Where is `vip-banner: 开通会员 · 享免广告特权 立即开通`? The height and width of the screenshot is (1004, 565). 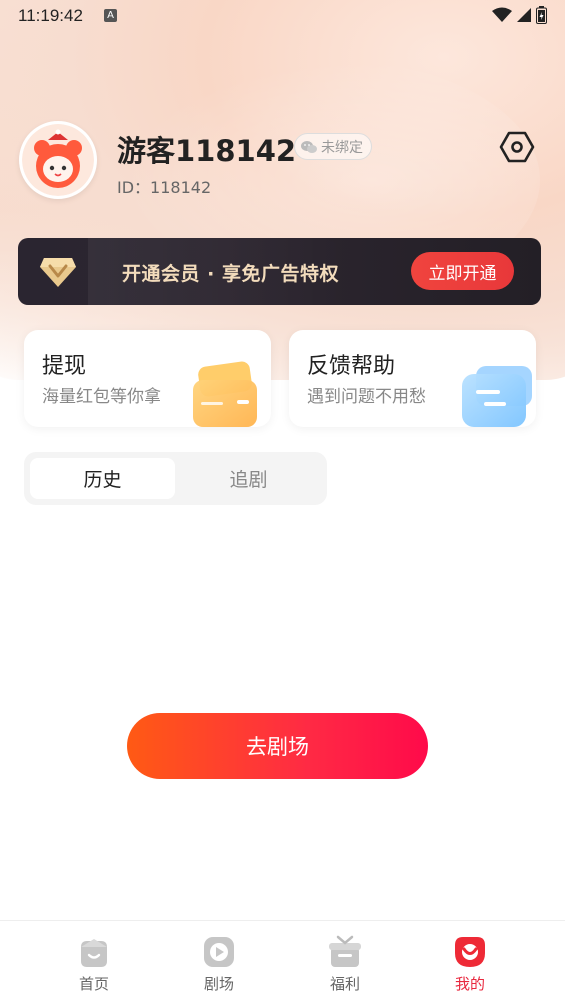 vip-banner: 开通会员 · 享免广告特权 立即开通 is located at coordinates (279, 271).